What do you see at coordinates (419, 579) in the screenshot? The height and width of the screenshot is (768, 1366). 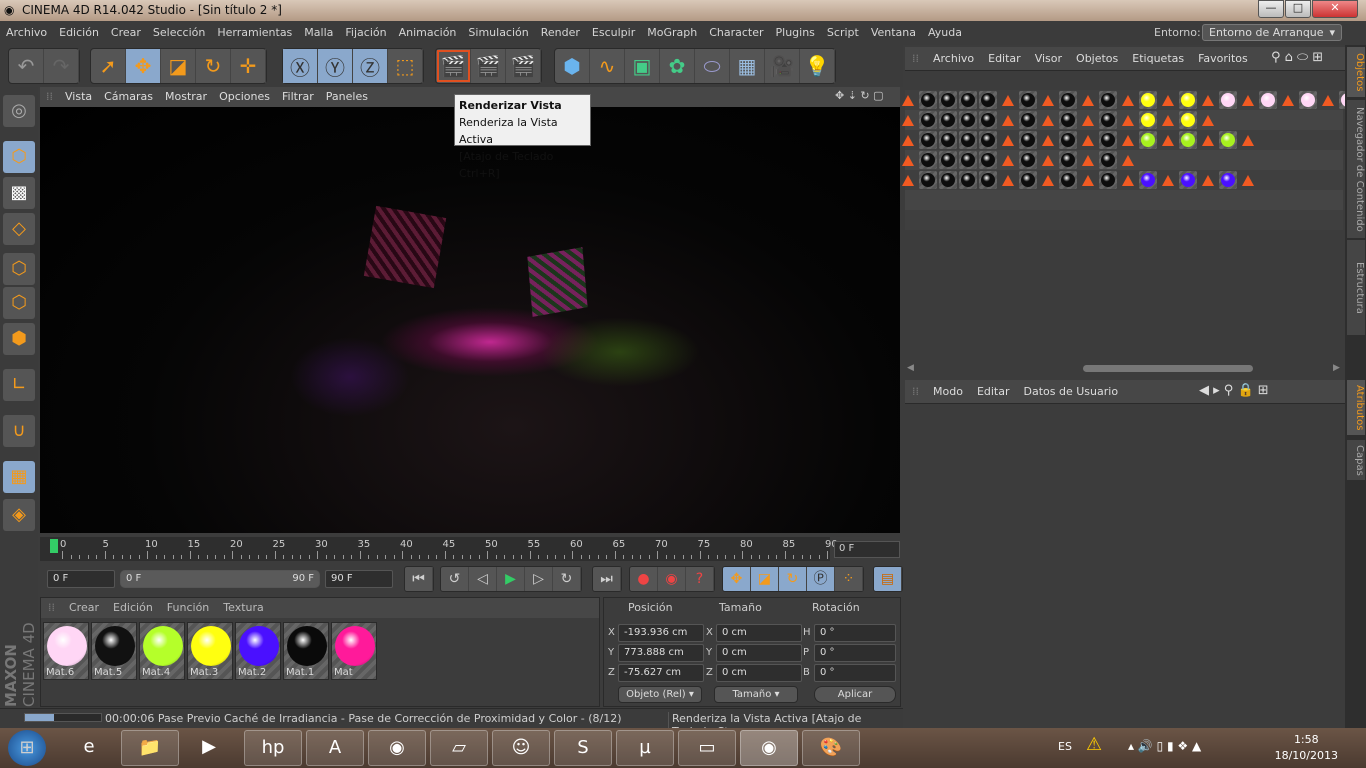 I see `goto-start-button: ⏮` at bounding box center [419, 579].